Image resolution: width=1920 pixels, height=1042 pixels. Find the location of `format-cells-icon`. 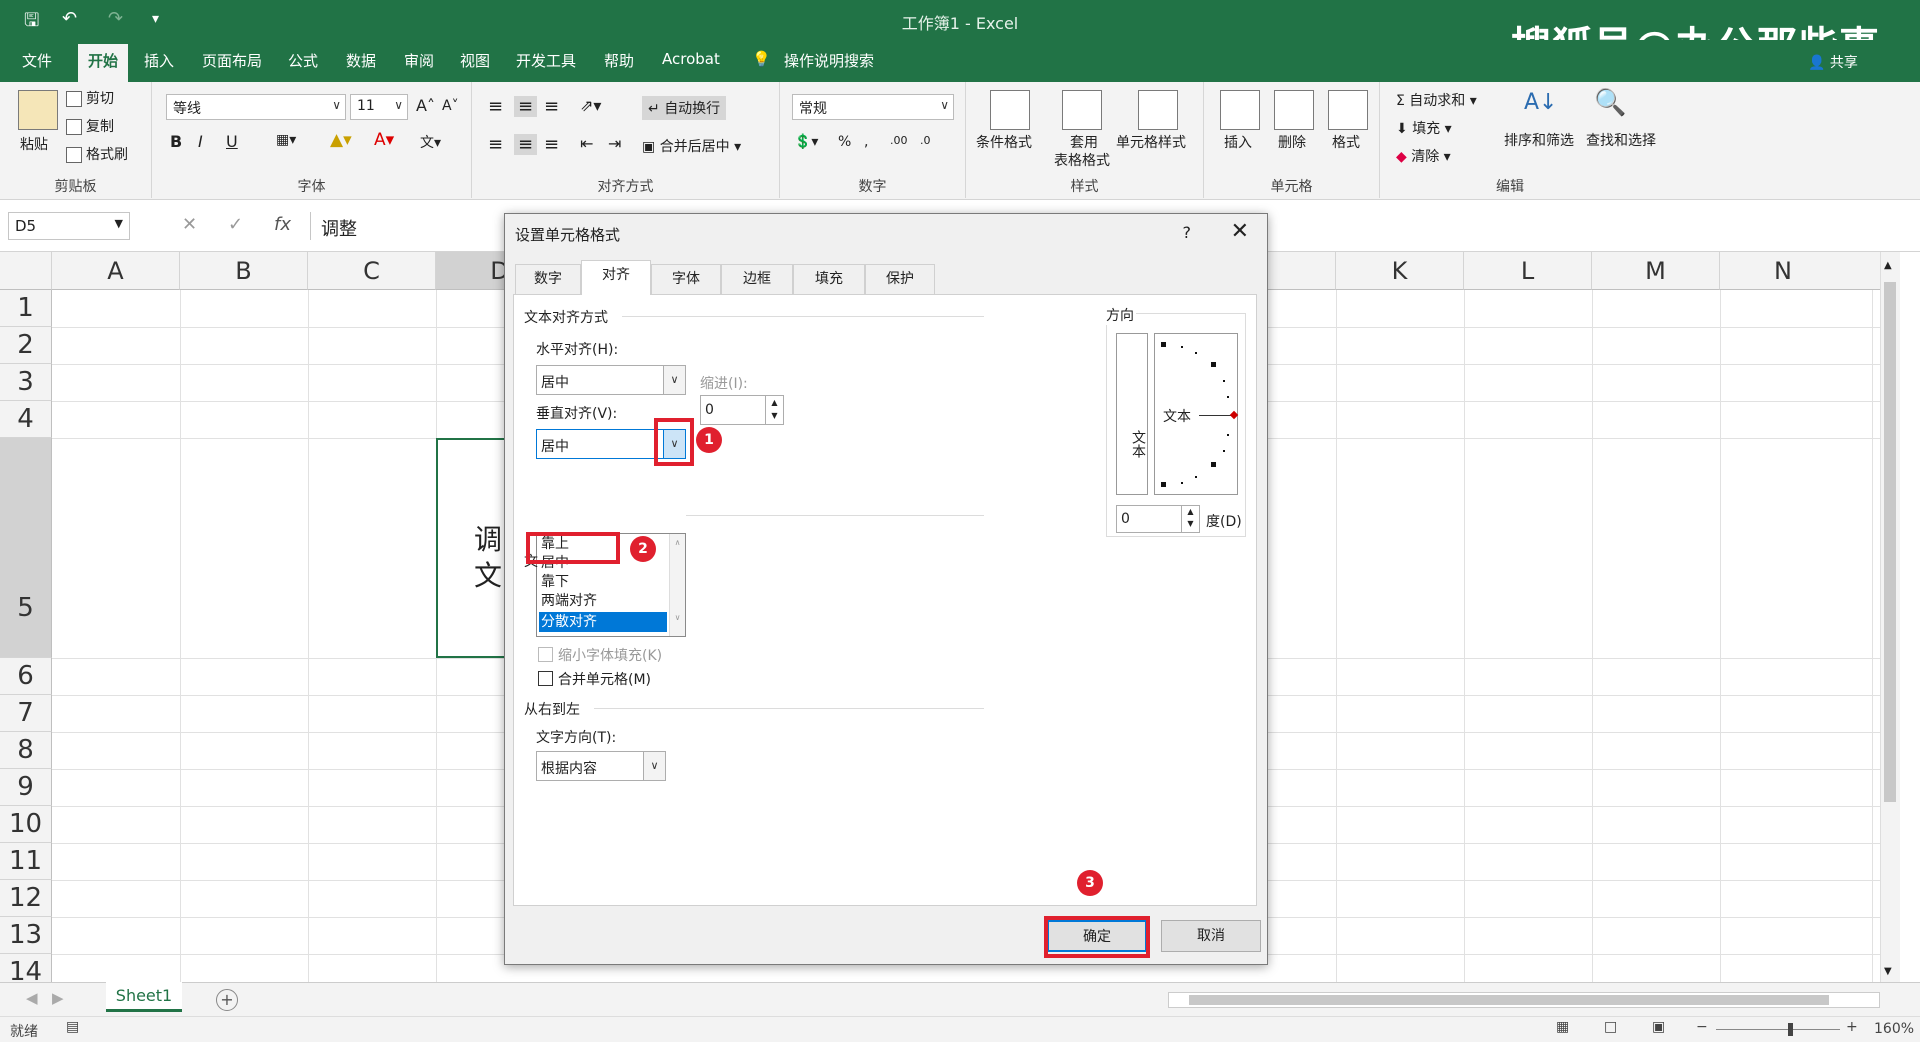

format-cells-icon is located at coordinates (1348, 110).